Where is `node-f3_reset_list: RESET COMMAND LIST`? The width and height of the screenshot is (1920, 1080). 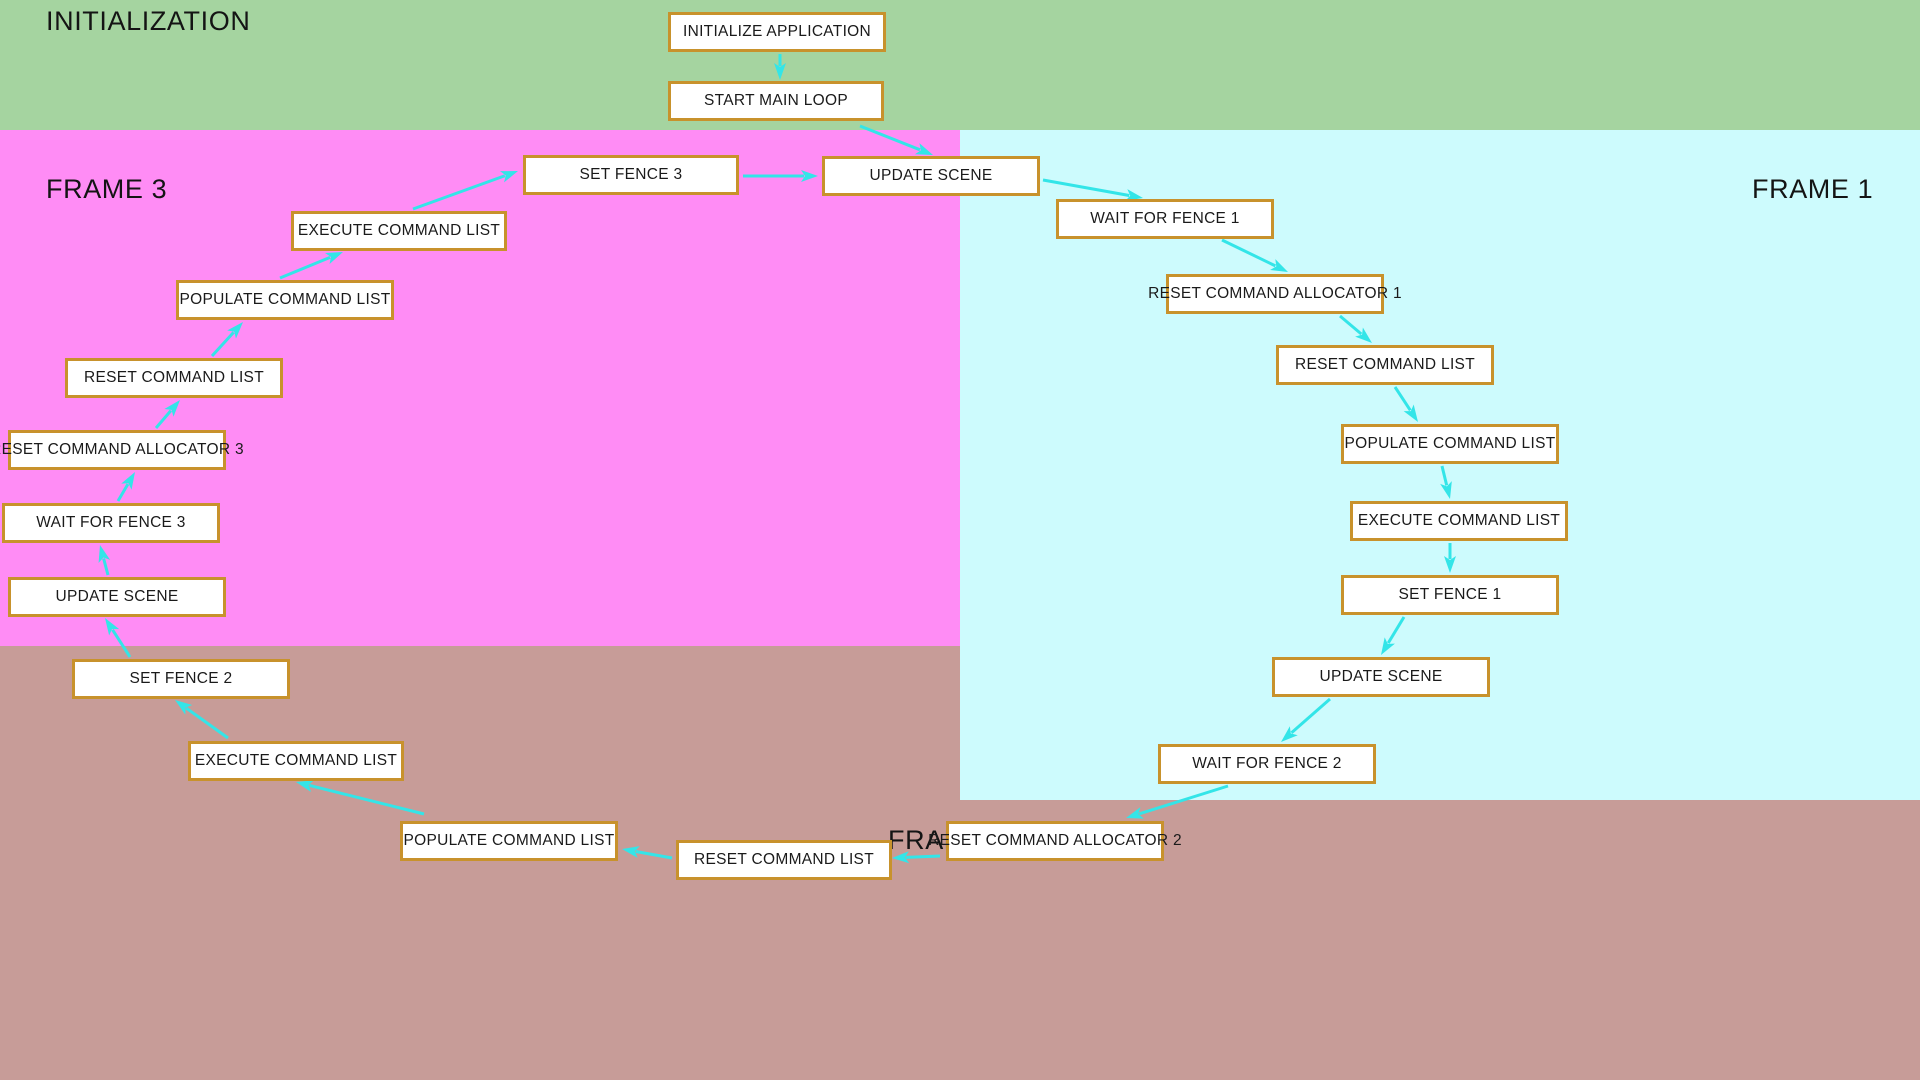 node-f3_reset_list: RESET COMMAND LIST is located at coordinates (174, 378).